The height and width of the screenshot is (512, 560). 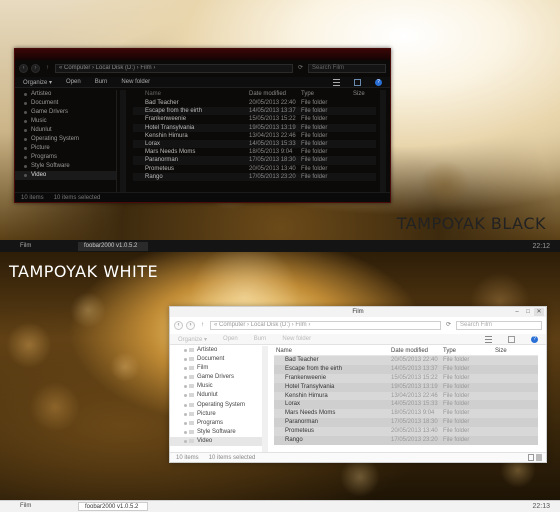 I want to click on clock: 22:13, so click(x=541, y=506).